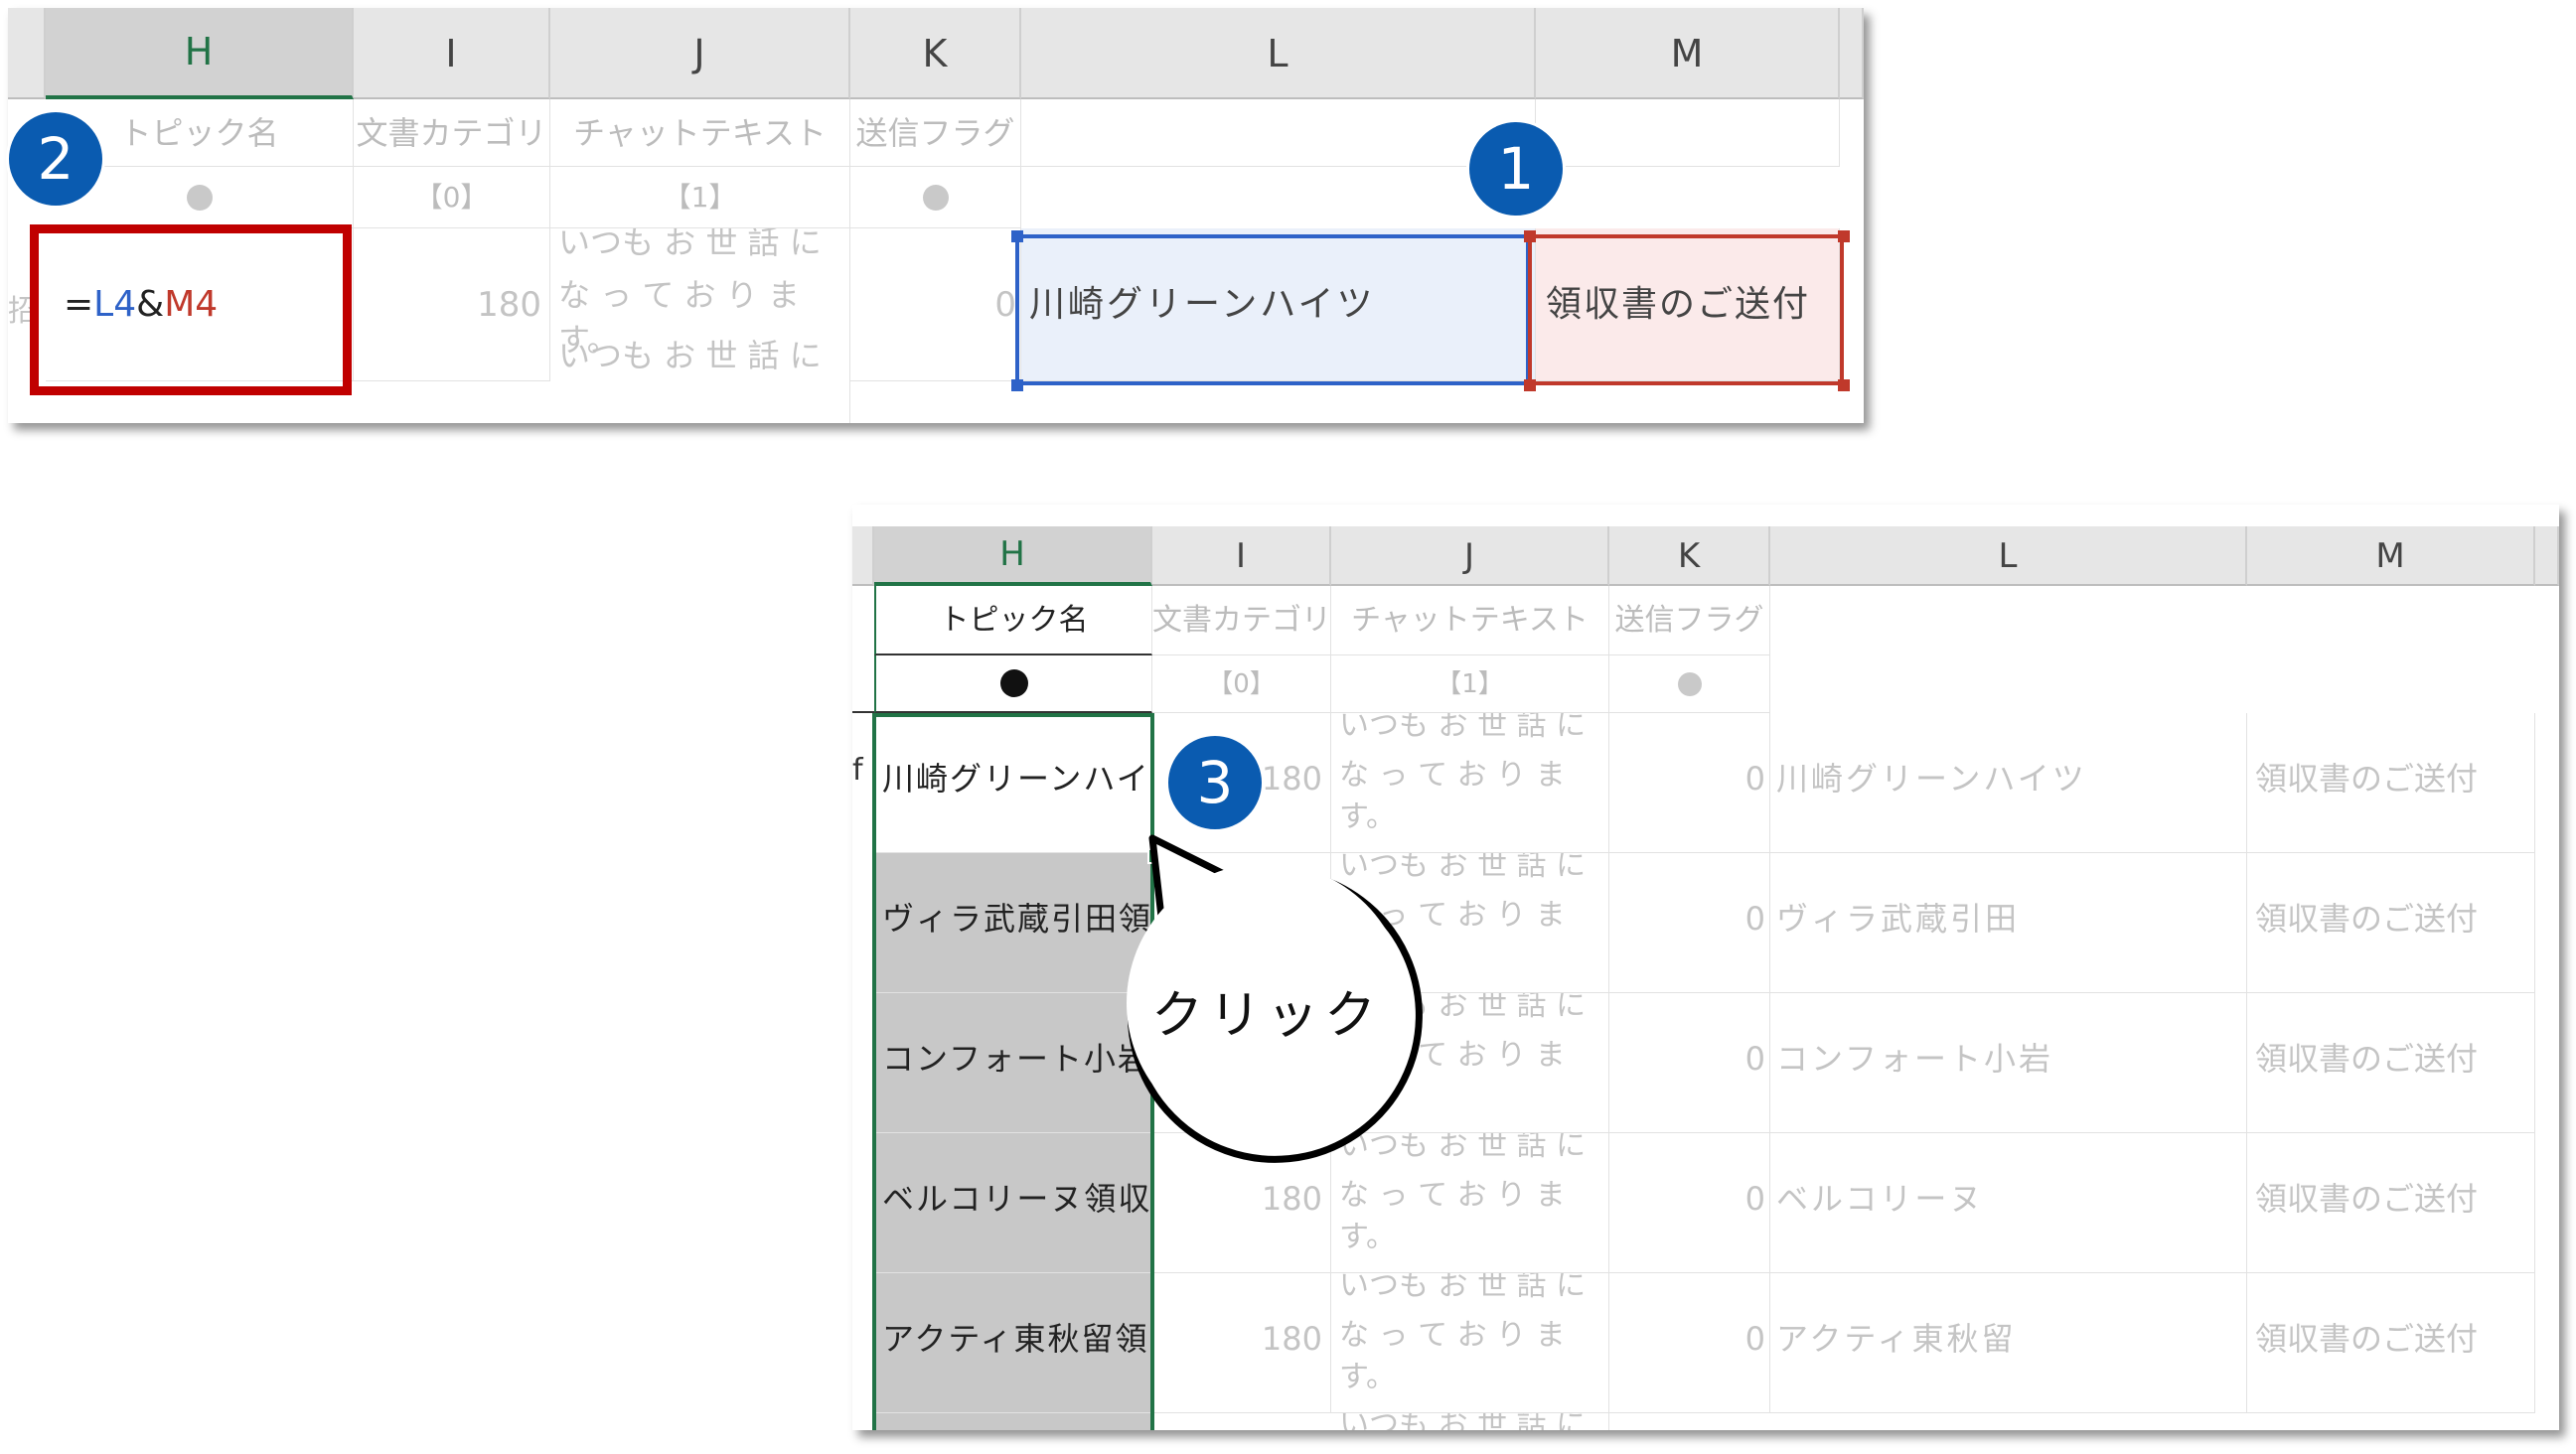 The image size is (2576, 1454). Describe the element at coordinates (1017, 236) in the screenshot. I see `l4-handle-tl` at that location.